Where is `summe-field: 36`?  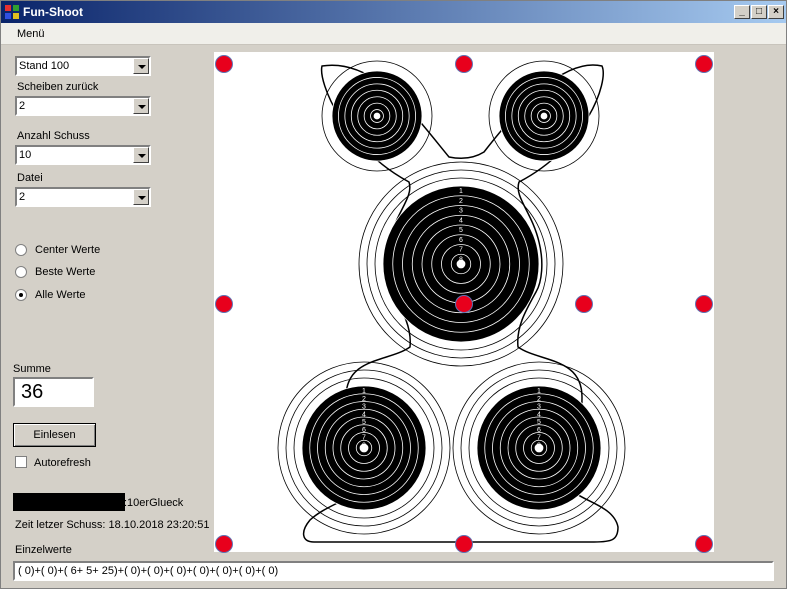
summe-field: 36 is located at coordinates (53, 392).